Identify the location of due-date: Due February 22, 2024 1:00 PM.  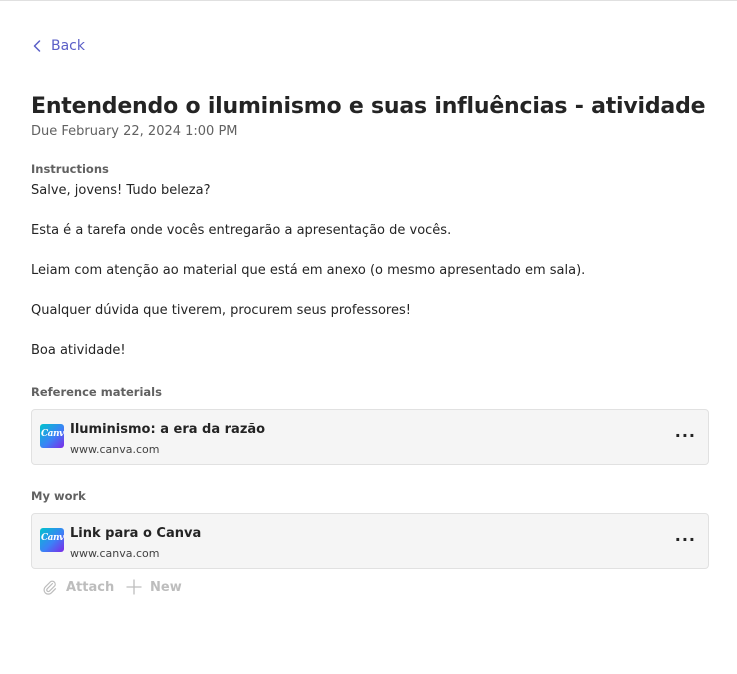
(134, 131).